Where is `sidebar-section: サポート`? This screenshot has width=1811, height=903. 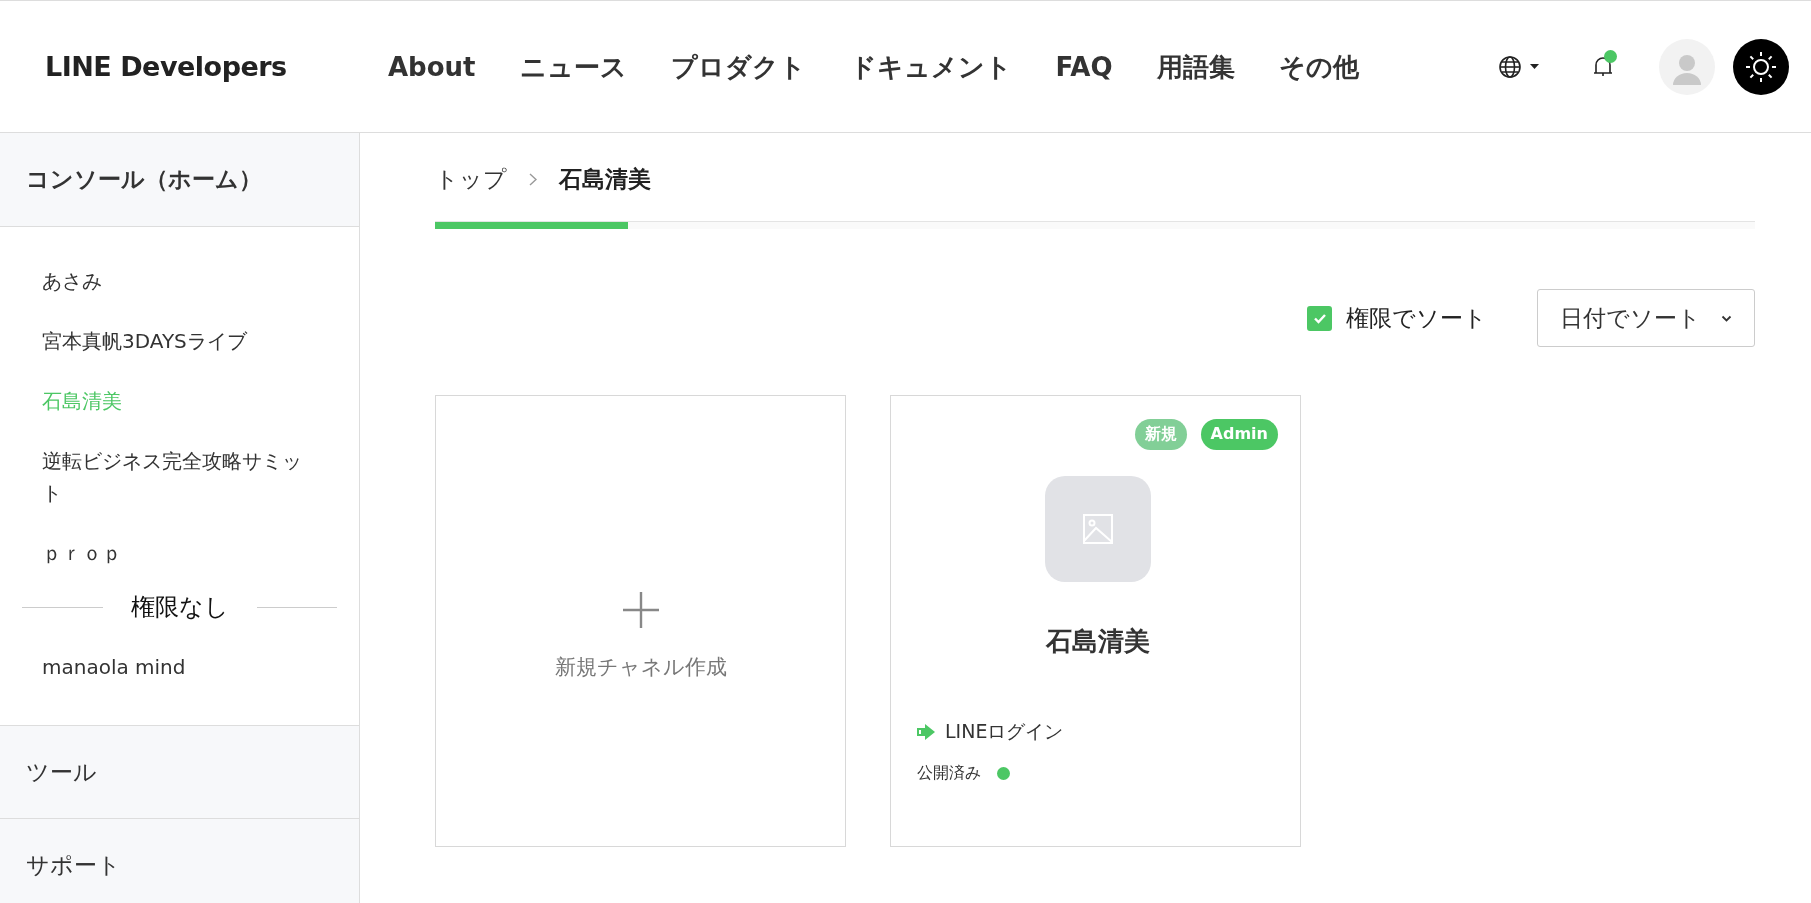 sidebar-section: サポート is located at coordinates (179, 861).